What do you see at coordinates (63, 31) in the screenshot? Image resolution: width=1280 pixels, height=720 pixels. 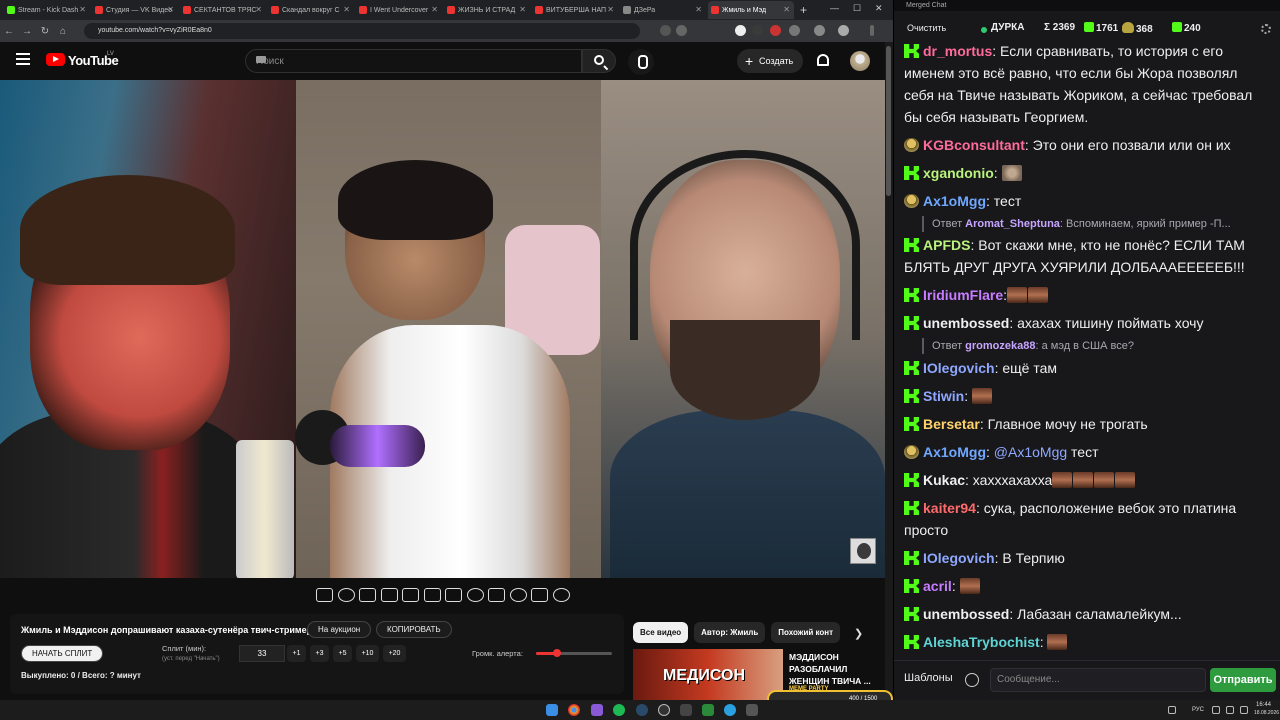 I see `home-icon: ⌂` at bounding box center [63, 31].